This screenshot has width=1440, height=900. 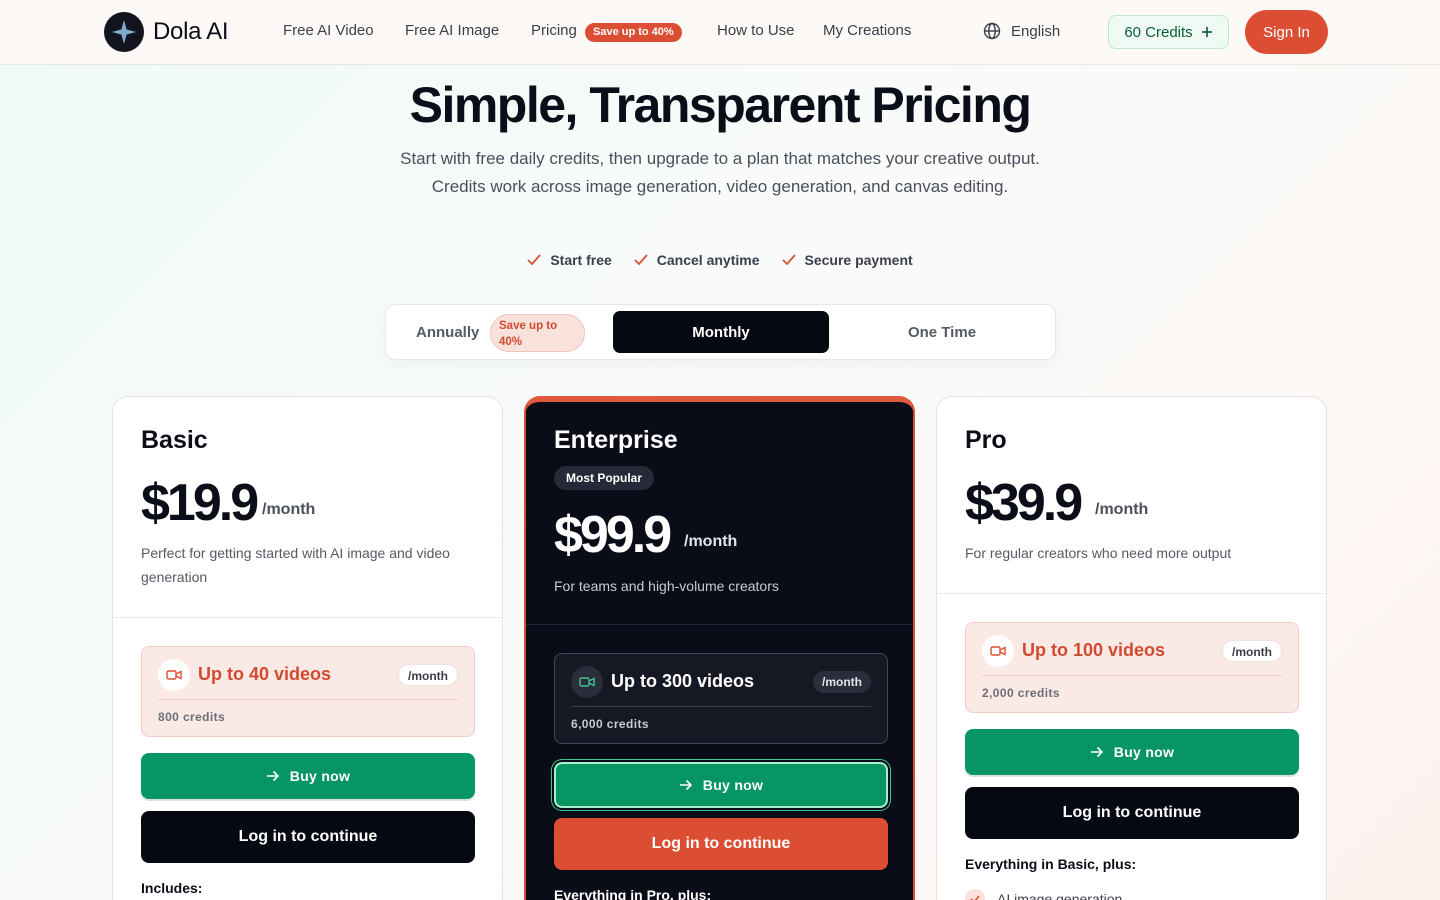 I want to click on toggle-one-time: One Time, so click(x=942, y=332).